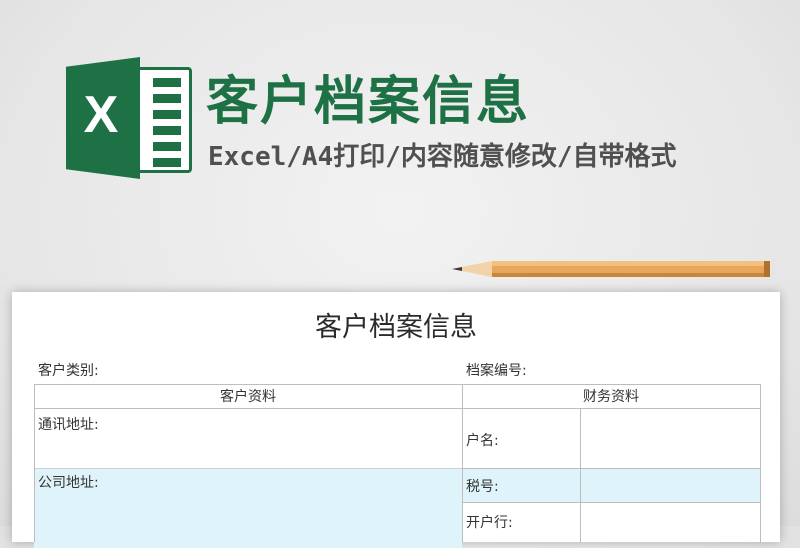 The width and height of the screenshot is (800, 548). What do you see at coordinates (130, 118) in the screenshot?
I see `excel-logo-icon: X` at bounding box center [130, 118].